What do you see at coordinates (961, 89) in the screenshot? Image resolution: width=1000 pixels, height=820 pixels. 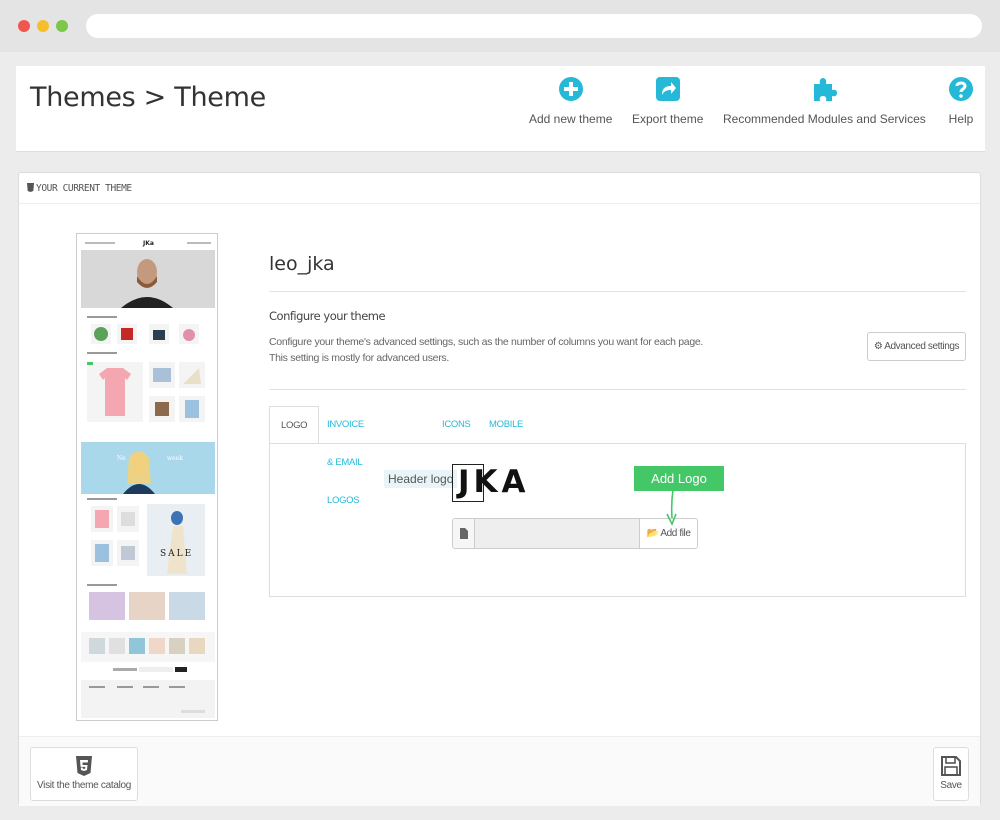 I see `help-icon` at bounding box center [961, 89].